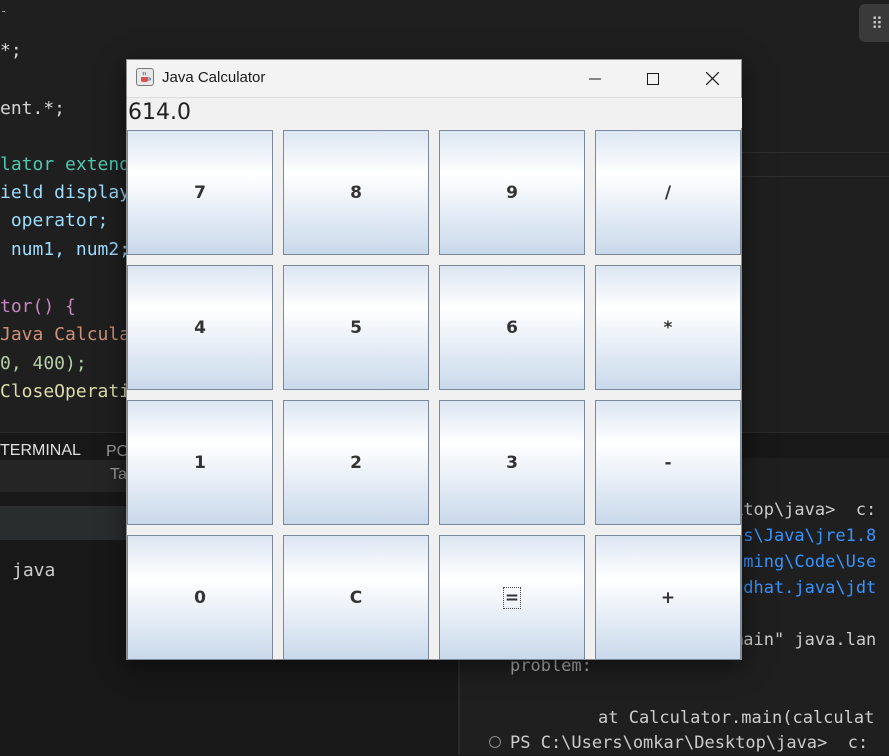 Image resolution: width=889 pixels, height=756 pixels. What do you see at coordinates (512, 327) in the screenshot?
I see `key-6: 6` at bounding box center [512, 327].